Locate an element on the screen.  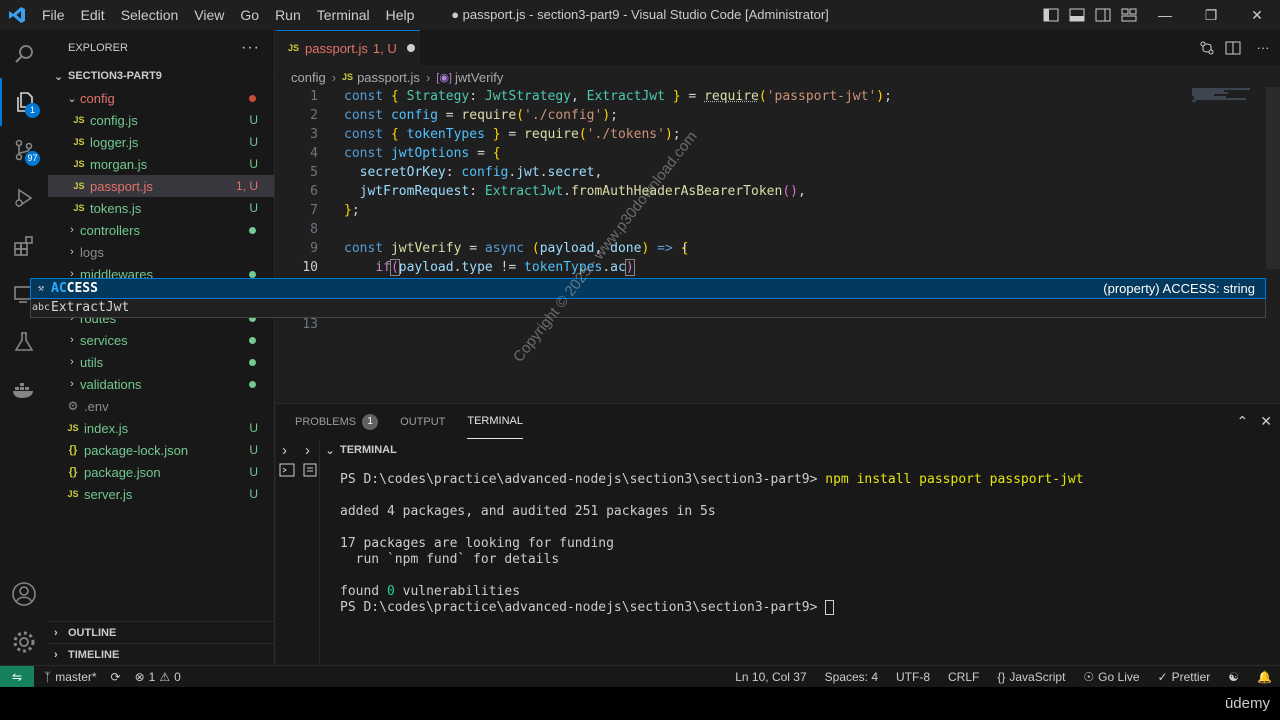
tree-item-label: tokens.js is located at coordinates (116, 208).